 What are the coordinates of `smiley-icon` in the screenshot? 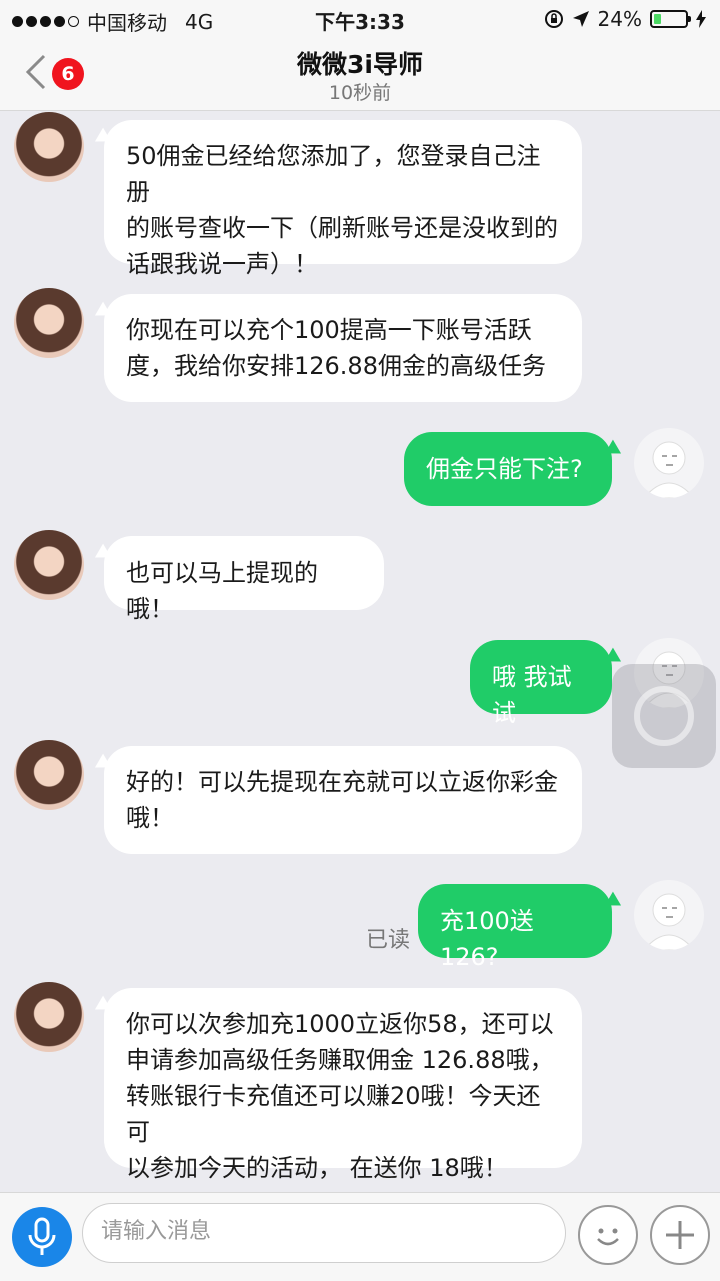 It's located at (608, 1237).